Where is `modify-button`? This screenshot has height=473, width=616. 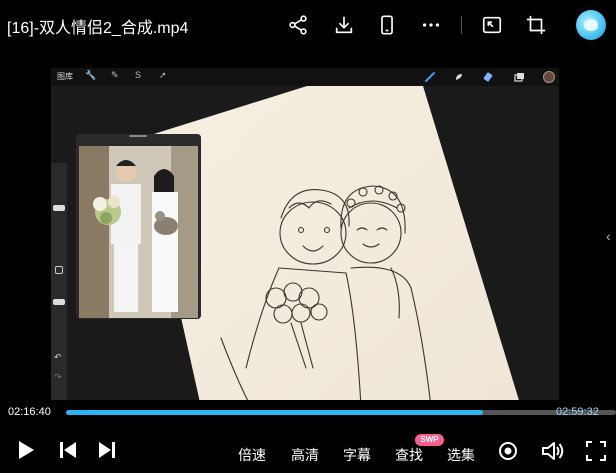
modify-button is located at coordinates (59, 270).